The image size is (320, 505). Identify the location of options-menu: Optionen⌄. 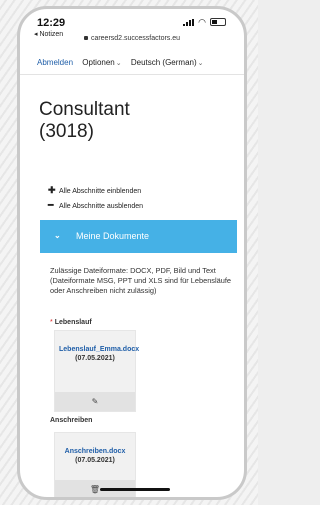
(101, 62).